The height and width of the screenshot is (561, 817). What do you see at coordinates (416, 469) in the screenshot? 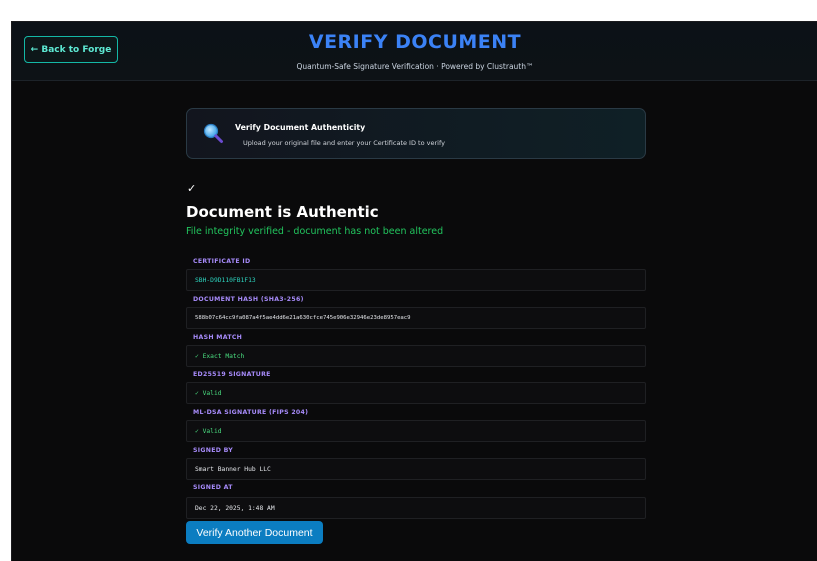
I see `signed-by-value: Smart Banner Hub LLC` at bounding box center [416, 469].